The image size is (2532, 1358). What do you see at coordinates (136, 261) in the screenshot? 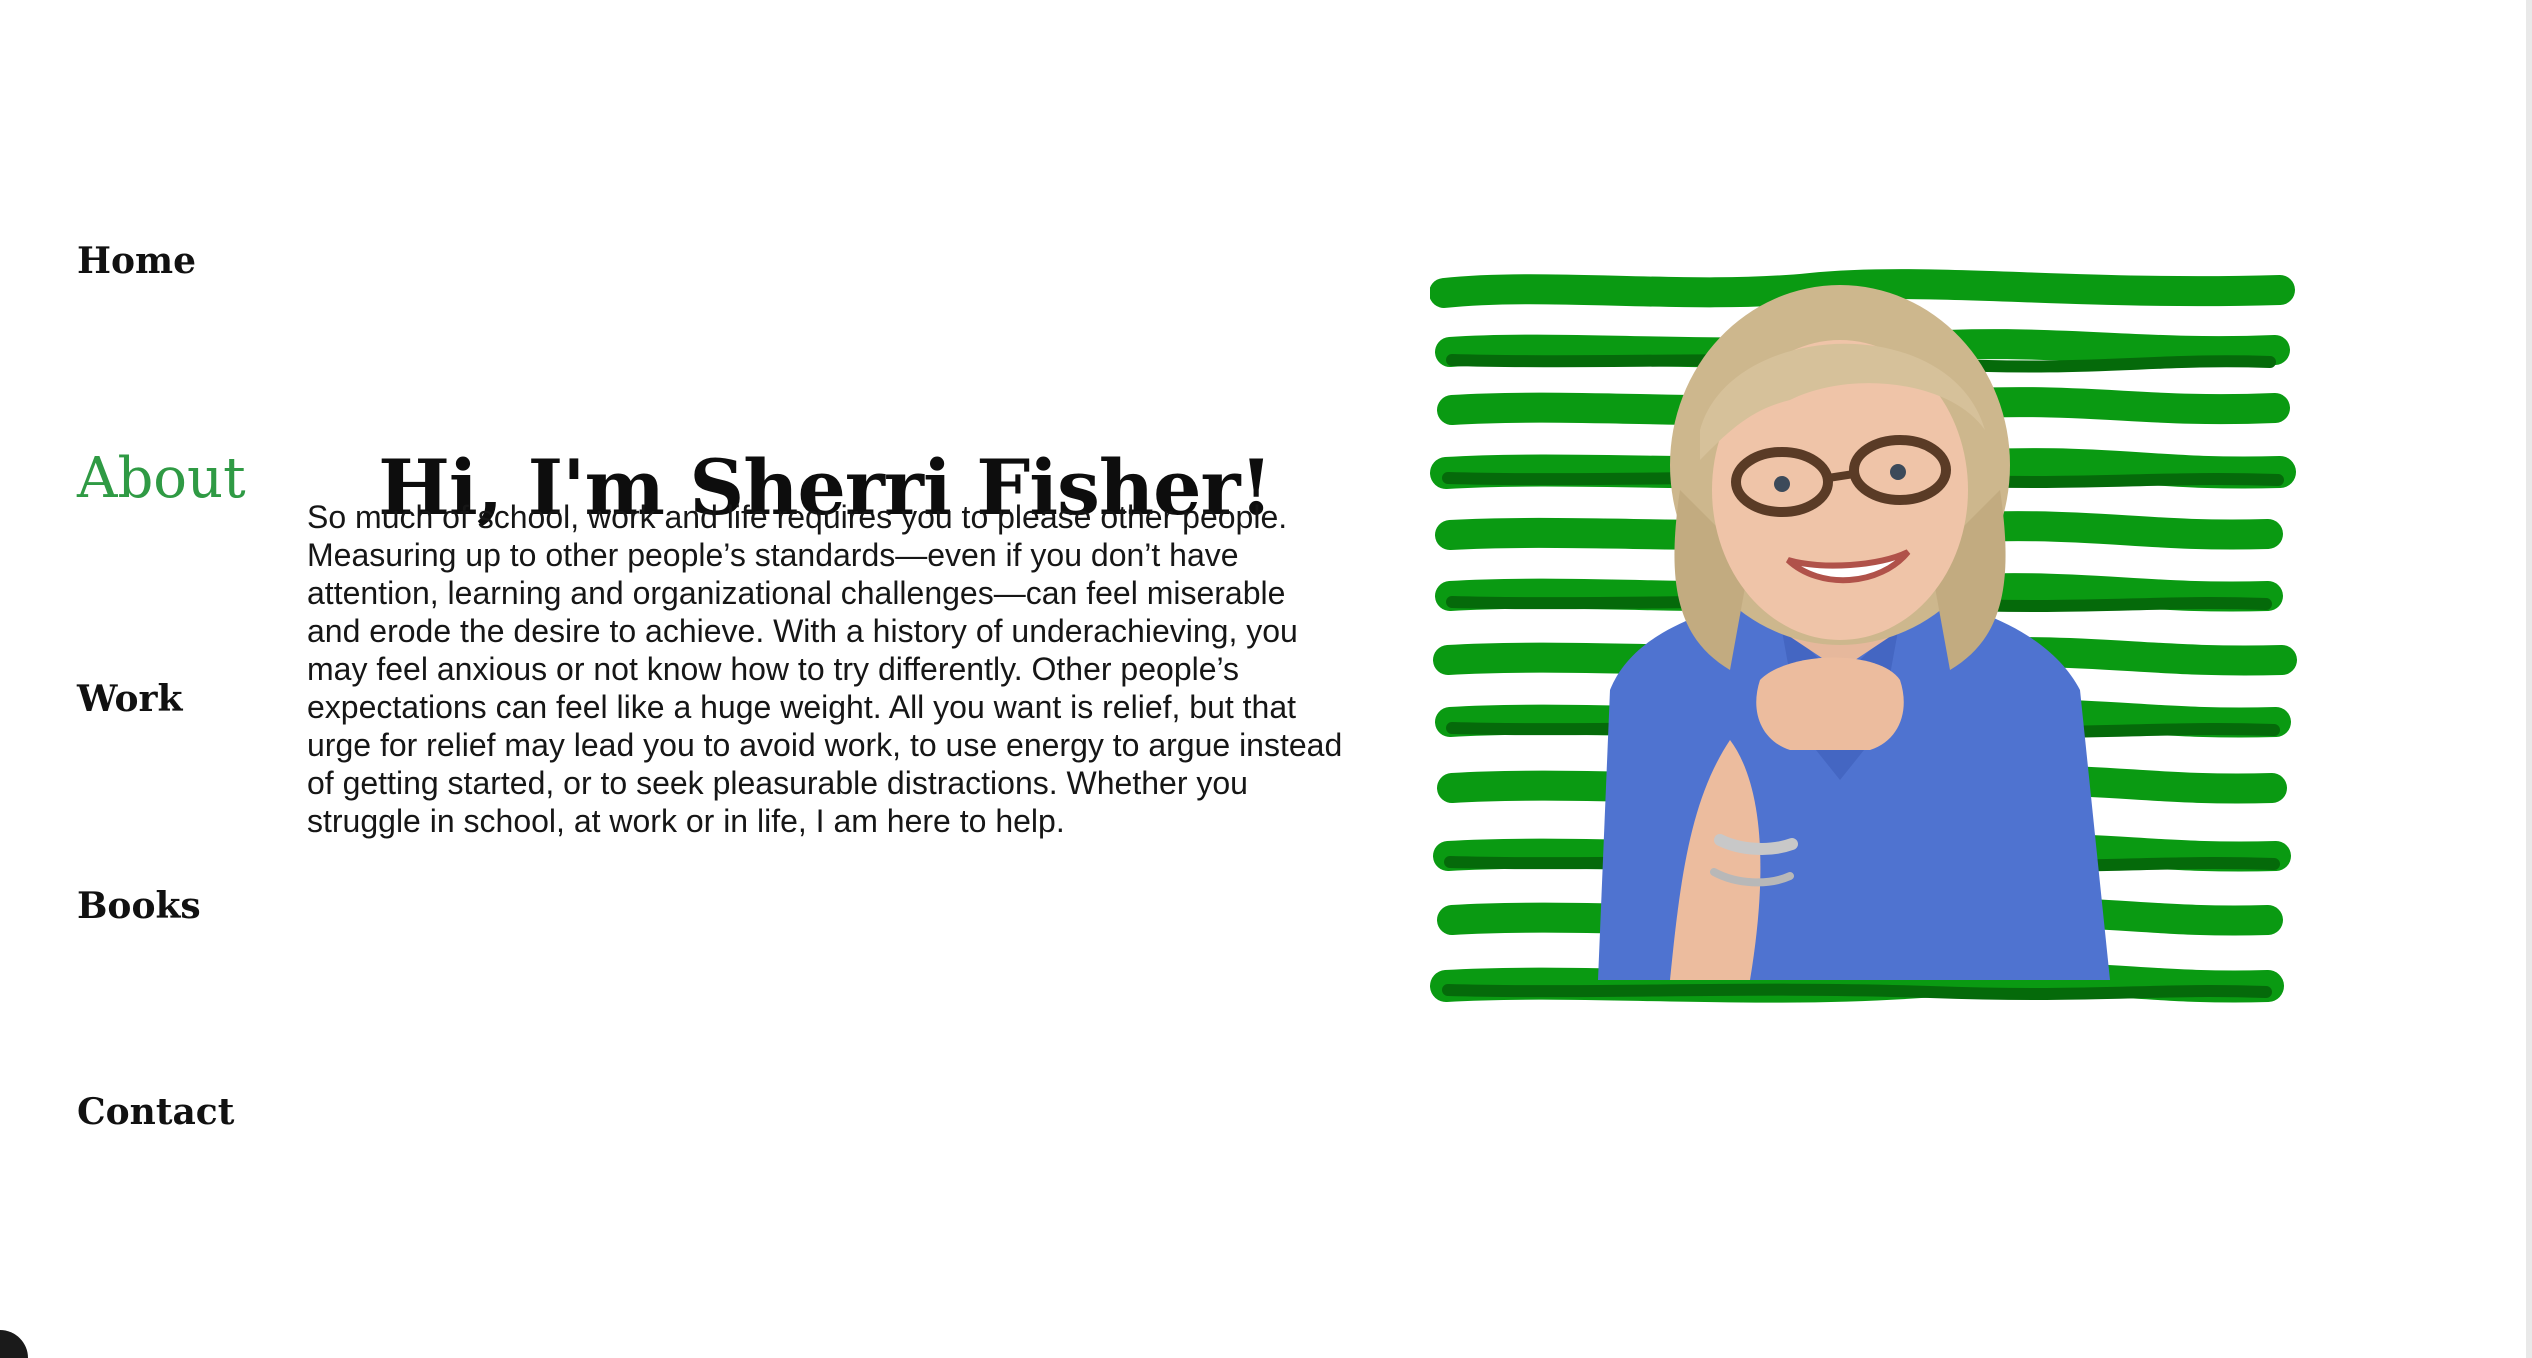
I see `nav-home-link: Home` at bounding box center [136, 261].